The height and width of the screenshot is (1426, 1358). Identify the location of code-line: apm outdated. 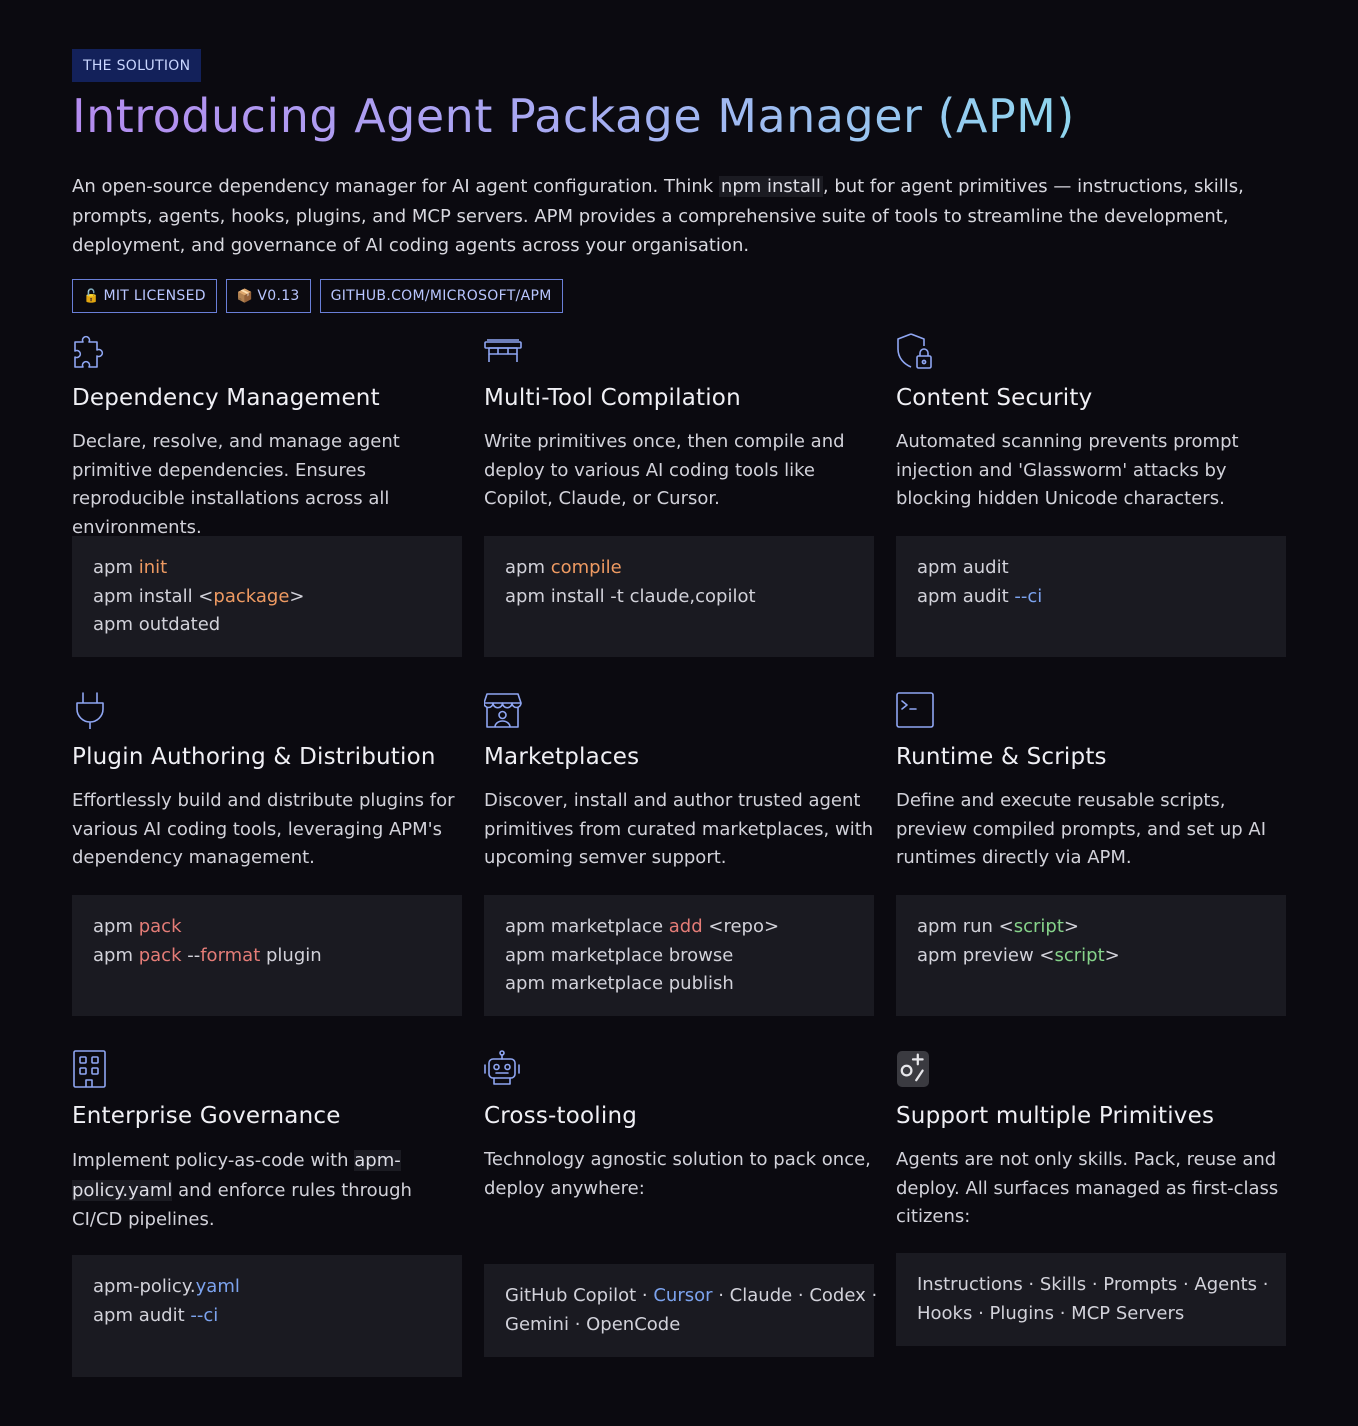
(267, 625).